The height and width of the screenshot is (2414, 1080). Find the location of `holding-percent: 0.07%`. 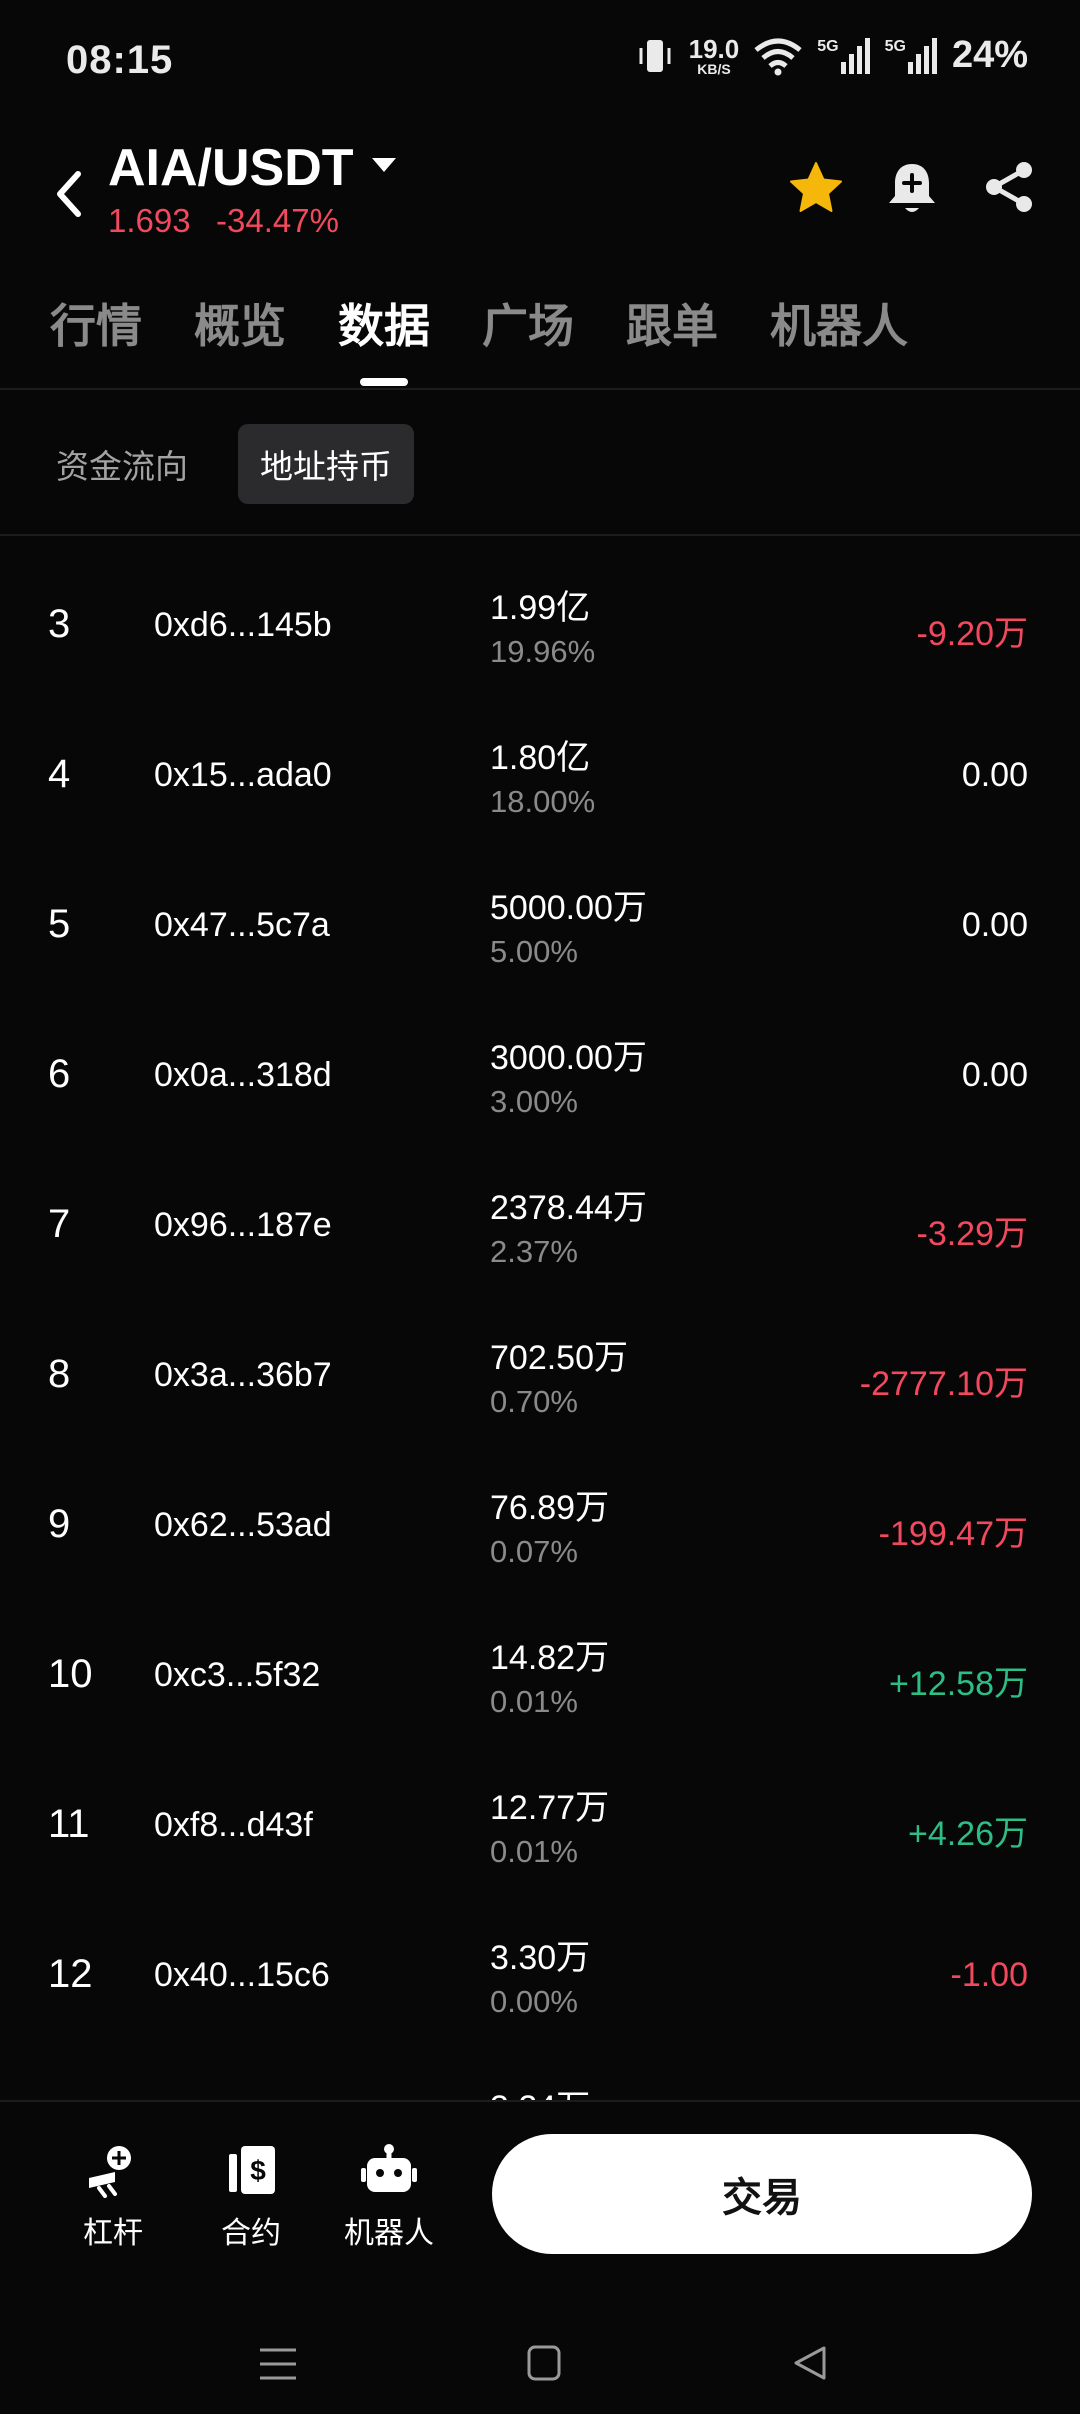

holding-percent: 0.07% is located at coordinates (534, 1551).